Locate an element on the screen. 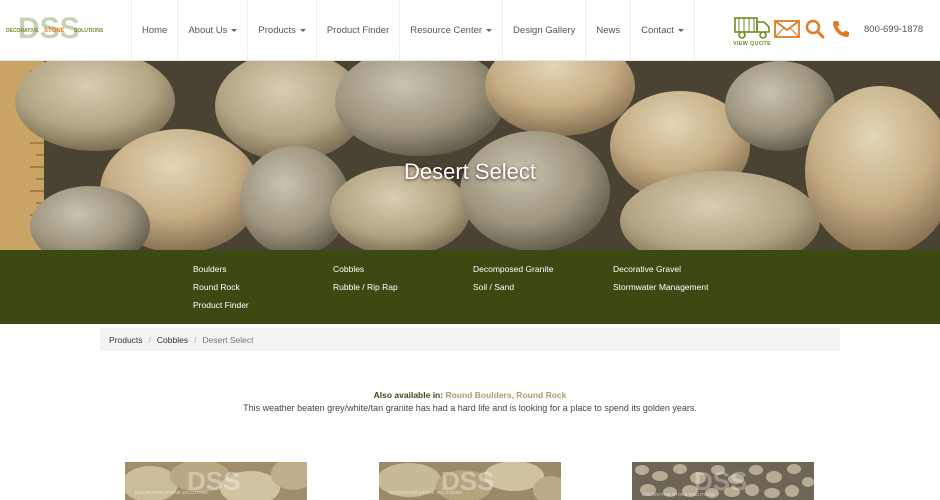  email-button is located at coordinates (787, 29).